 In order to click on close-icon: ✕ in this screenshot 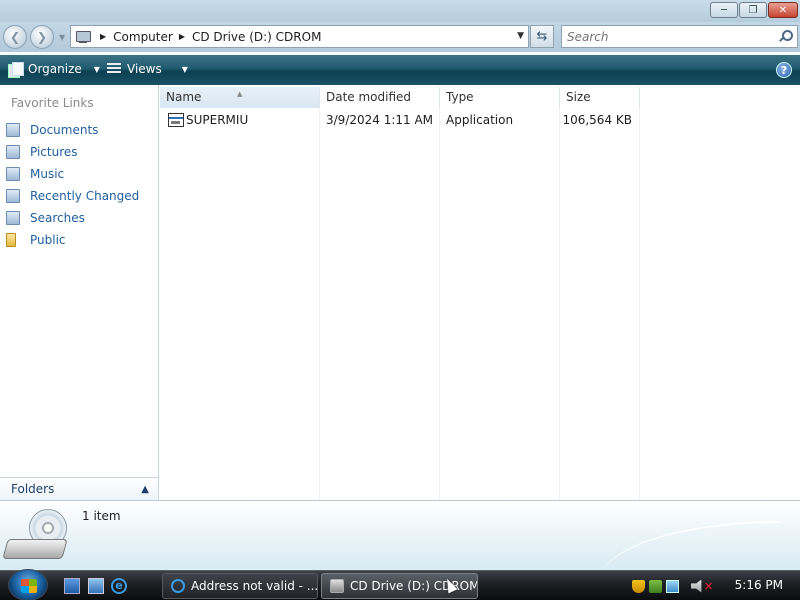, I will do `click(783, 10)`.